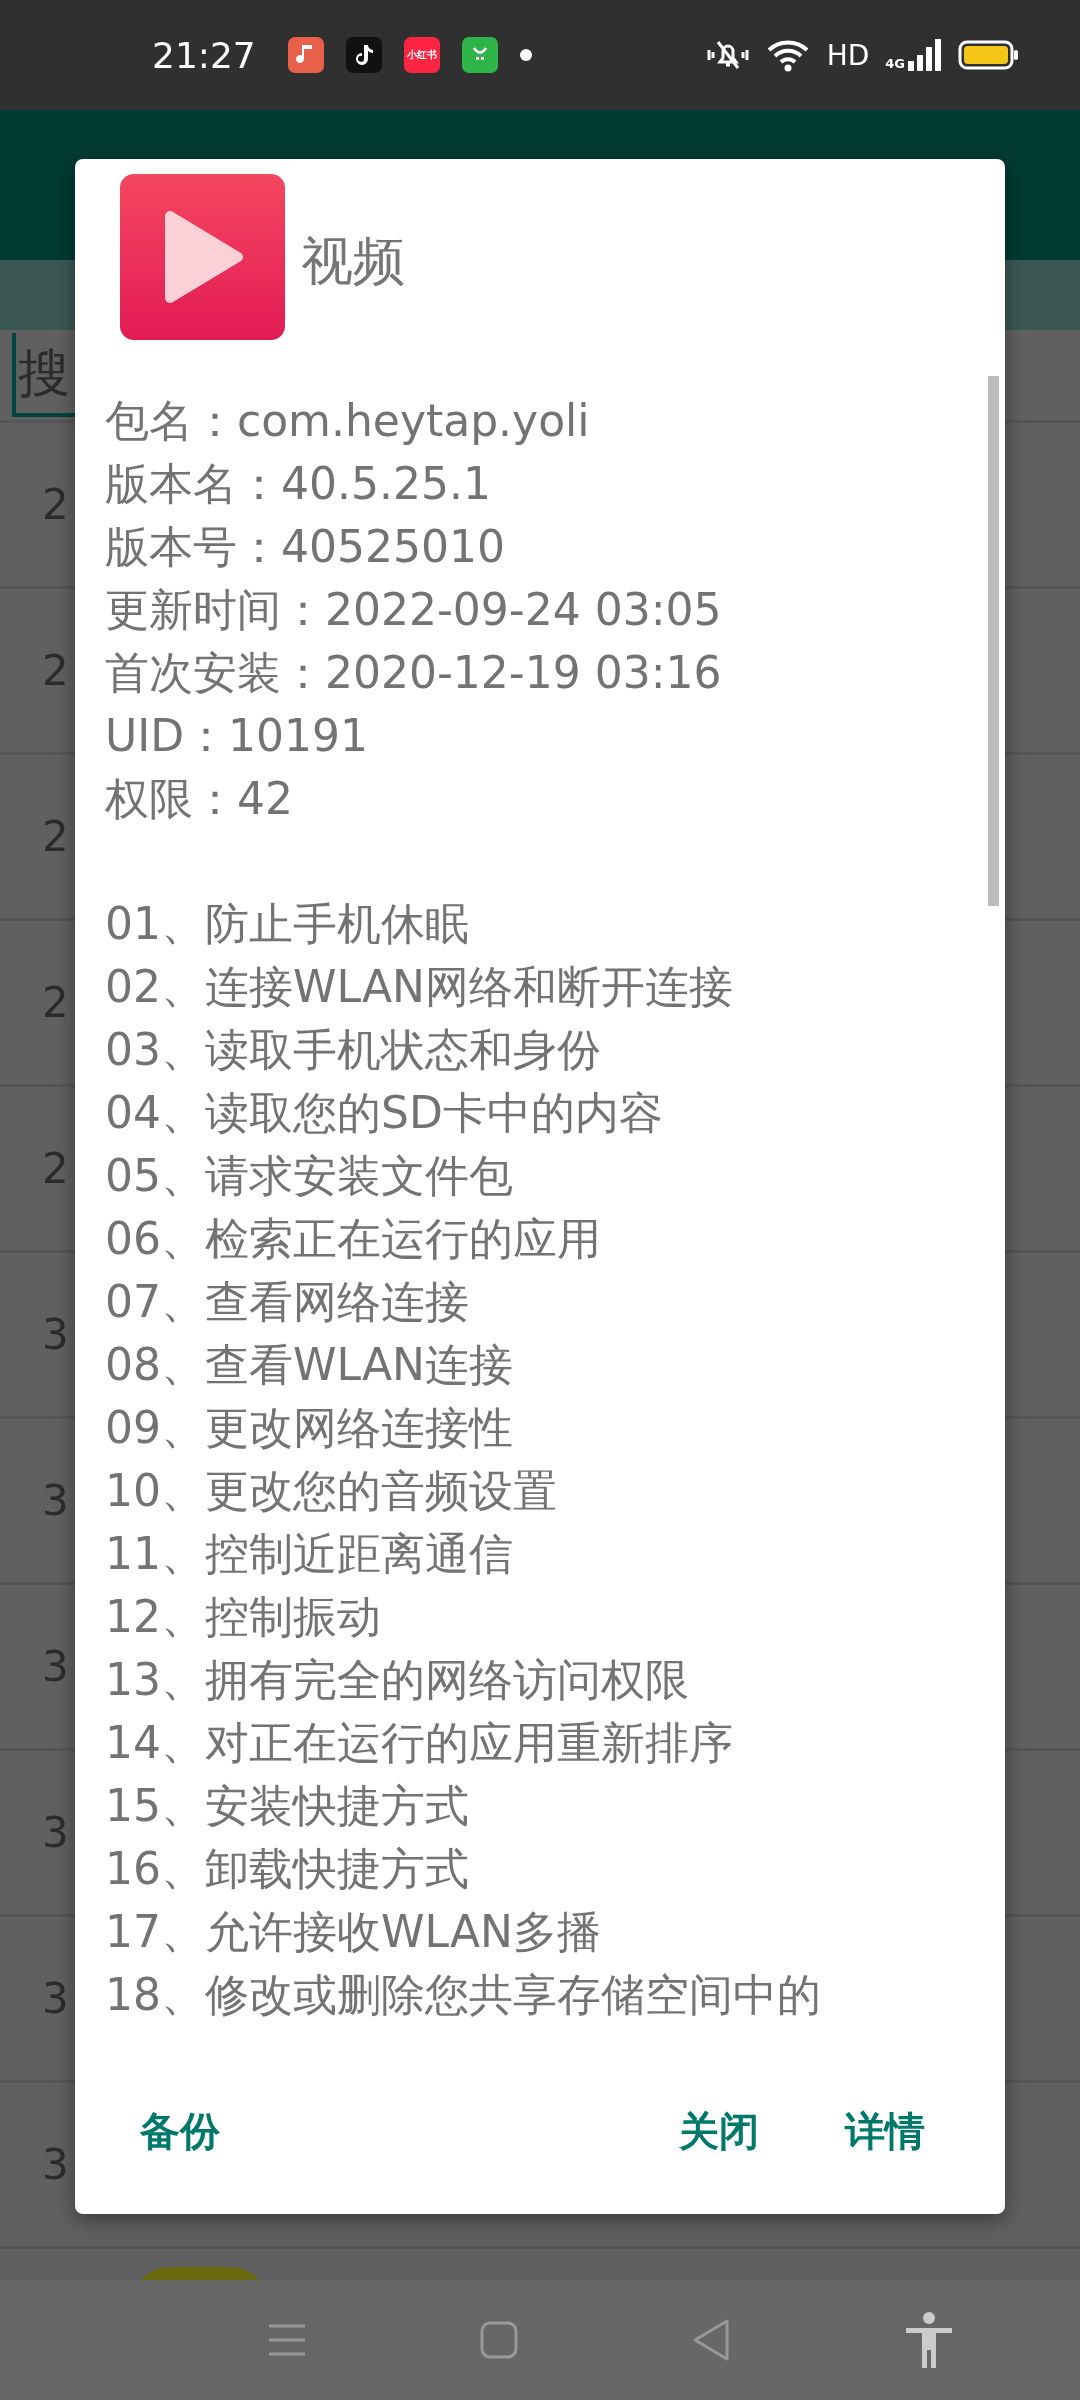 This screenshot has height=2400, width=1080. Describe the element at coordinates (993, 641) in the screenshot. I see `scrollbar` at that location.